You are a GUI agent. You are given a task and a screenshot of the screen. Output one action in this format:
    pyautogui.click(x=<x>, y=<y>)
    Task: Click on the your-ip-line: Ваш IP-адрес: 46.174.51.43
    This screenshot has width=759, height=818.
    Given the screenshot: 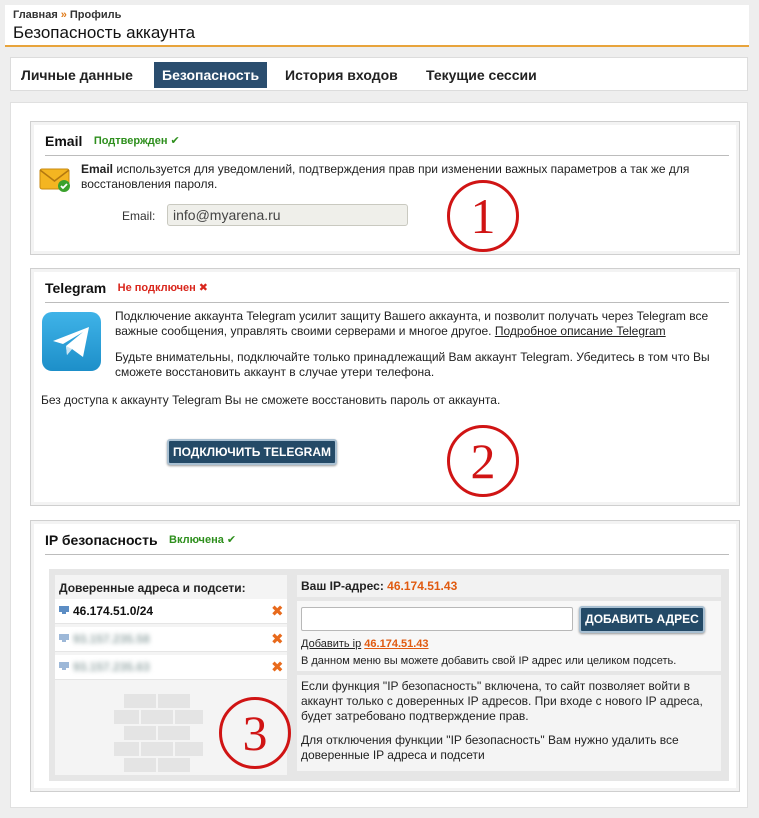 What is the action you would take?
    pyautogui.click(x=379, y=586)
    